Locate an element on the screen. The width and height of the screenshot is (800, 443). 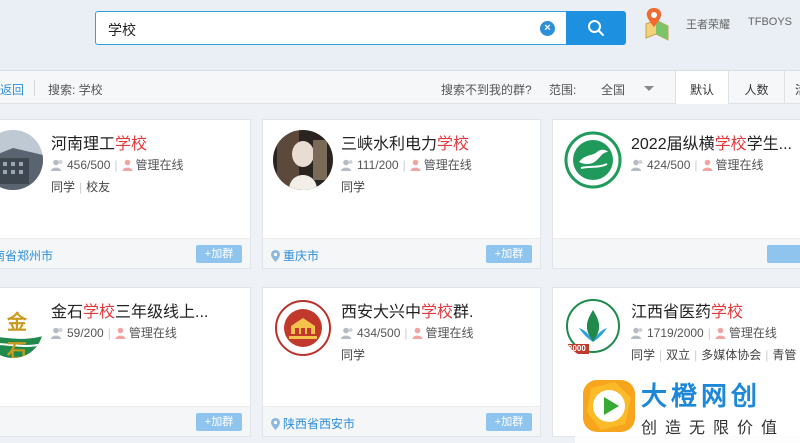
group-name: 西安大兴中学校群. is located at coordinates (407, 310).